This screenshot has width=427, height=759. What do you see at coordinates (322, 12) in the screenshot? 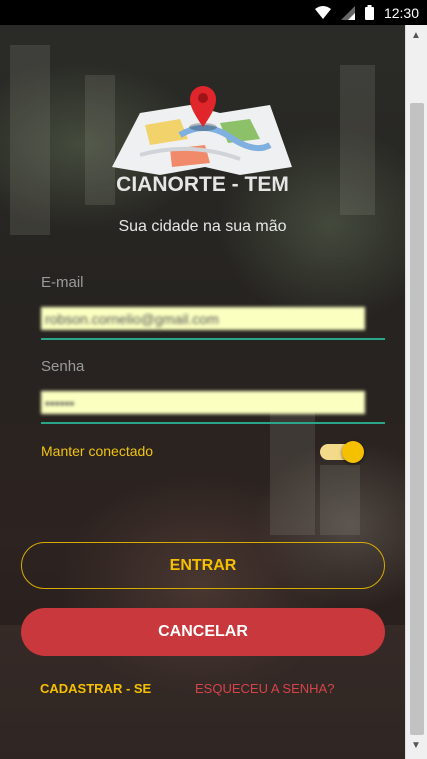
I see `wifi-icon` at bounding box center [322, 12].